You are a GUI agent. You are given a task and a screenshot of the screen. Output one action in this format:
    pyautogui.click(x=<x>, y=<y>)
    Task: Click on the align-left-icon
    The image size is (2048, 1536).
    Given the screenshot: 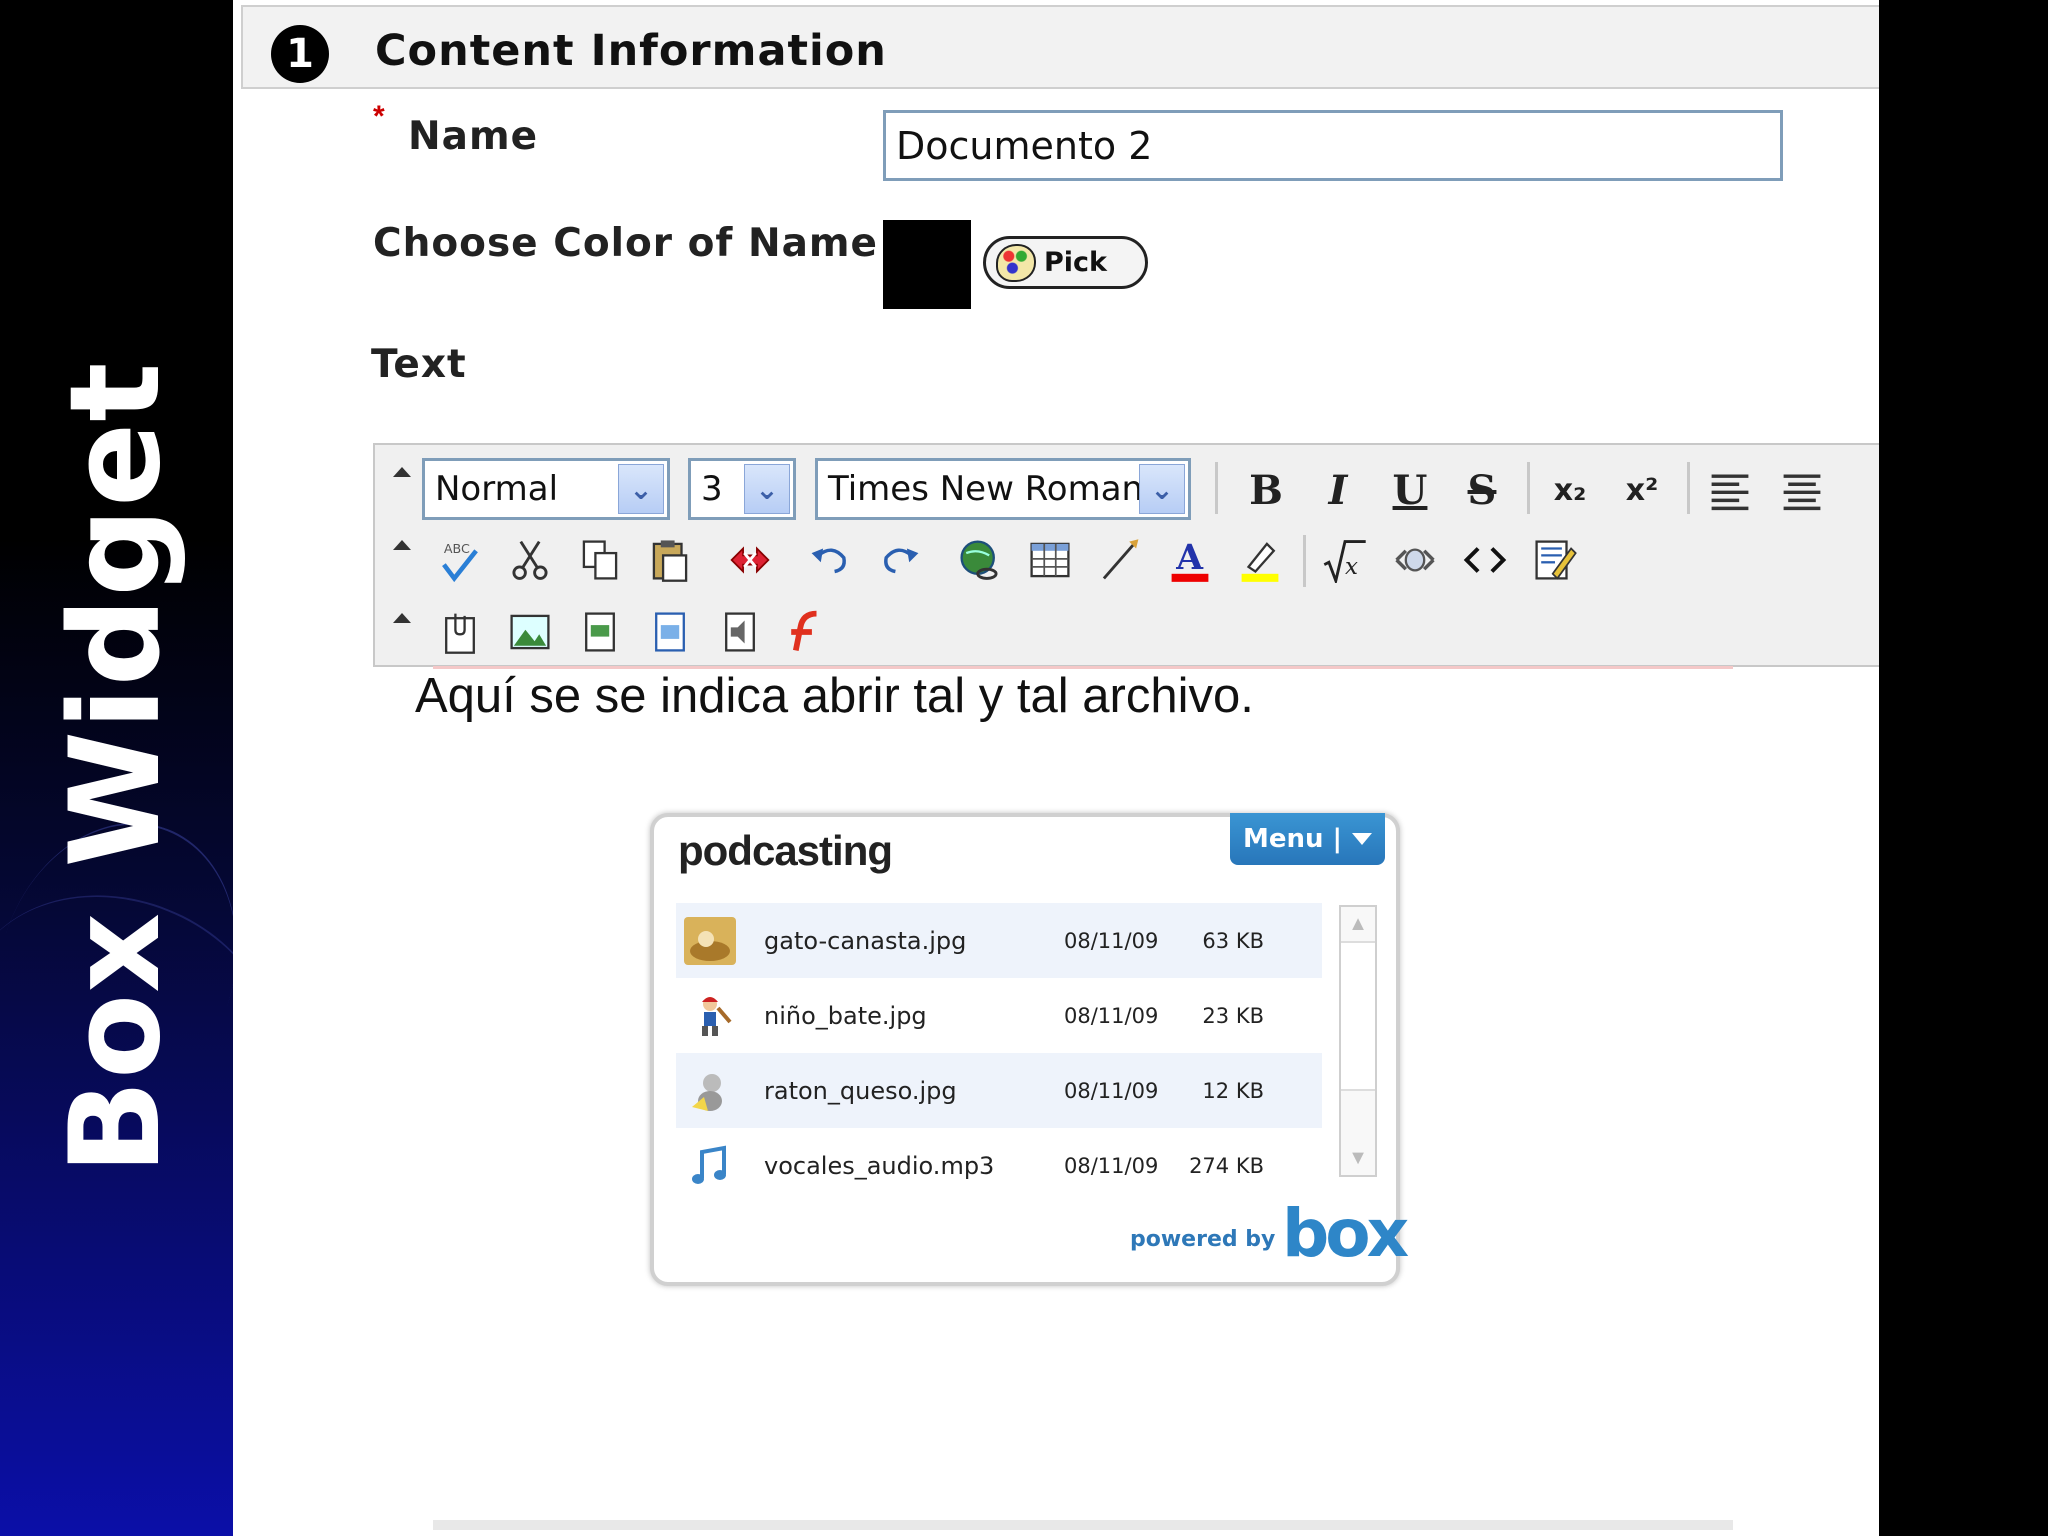 What is the action you would take?
    pyautogui.click(x=1730, y=490)
    